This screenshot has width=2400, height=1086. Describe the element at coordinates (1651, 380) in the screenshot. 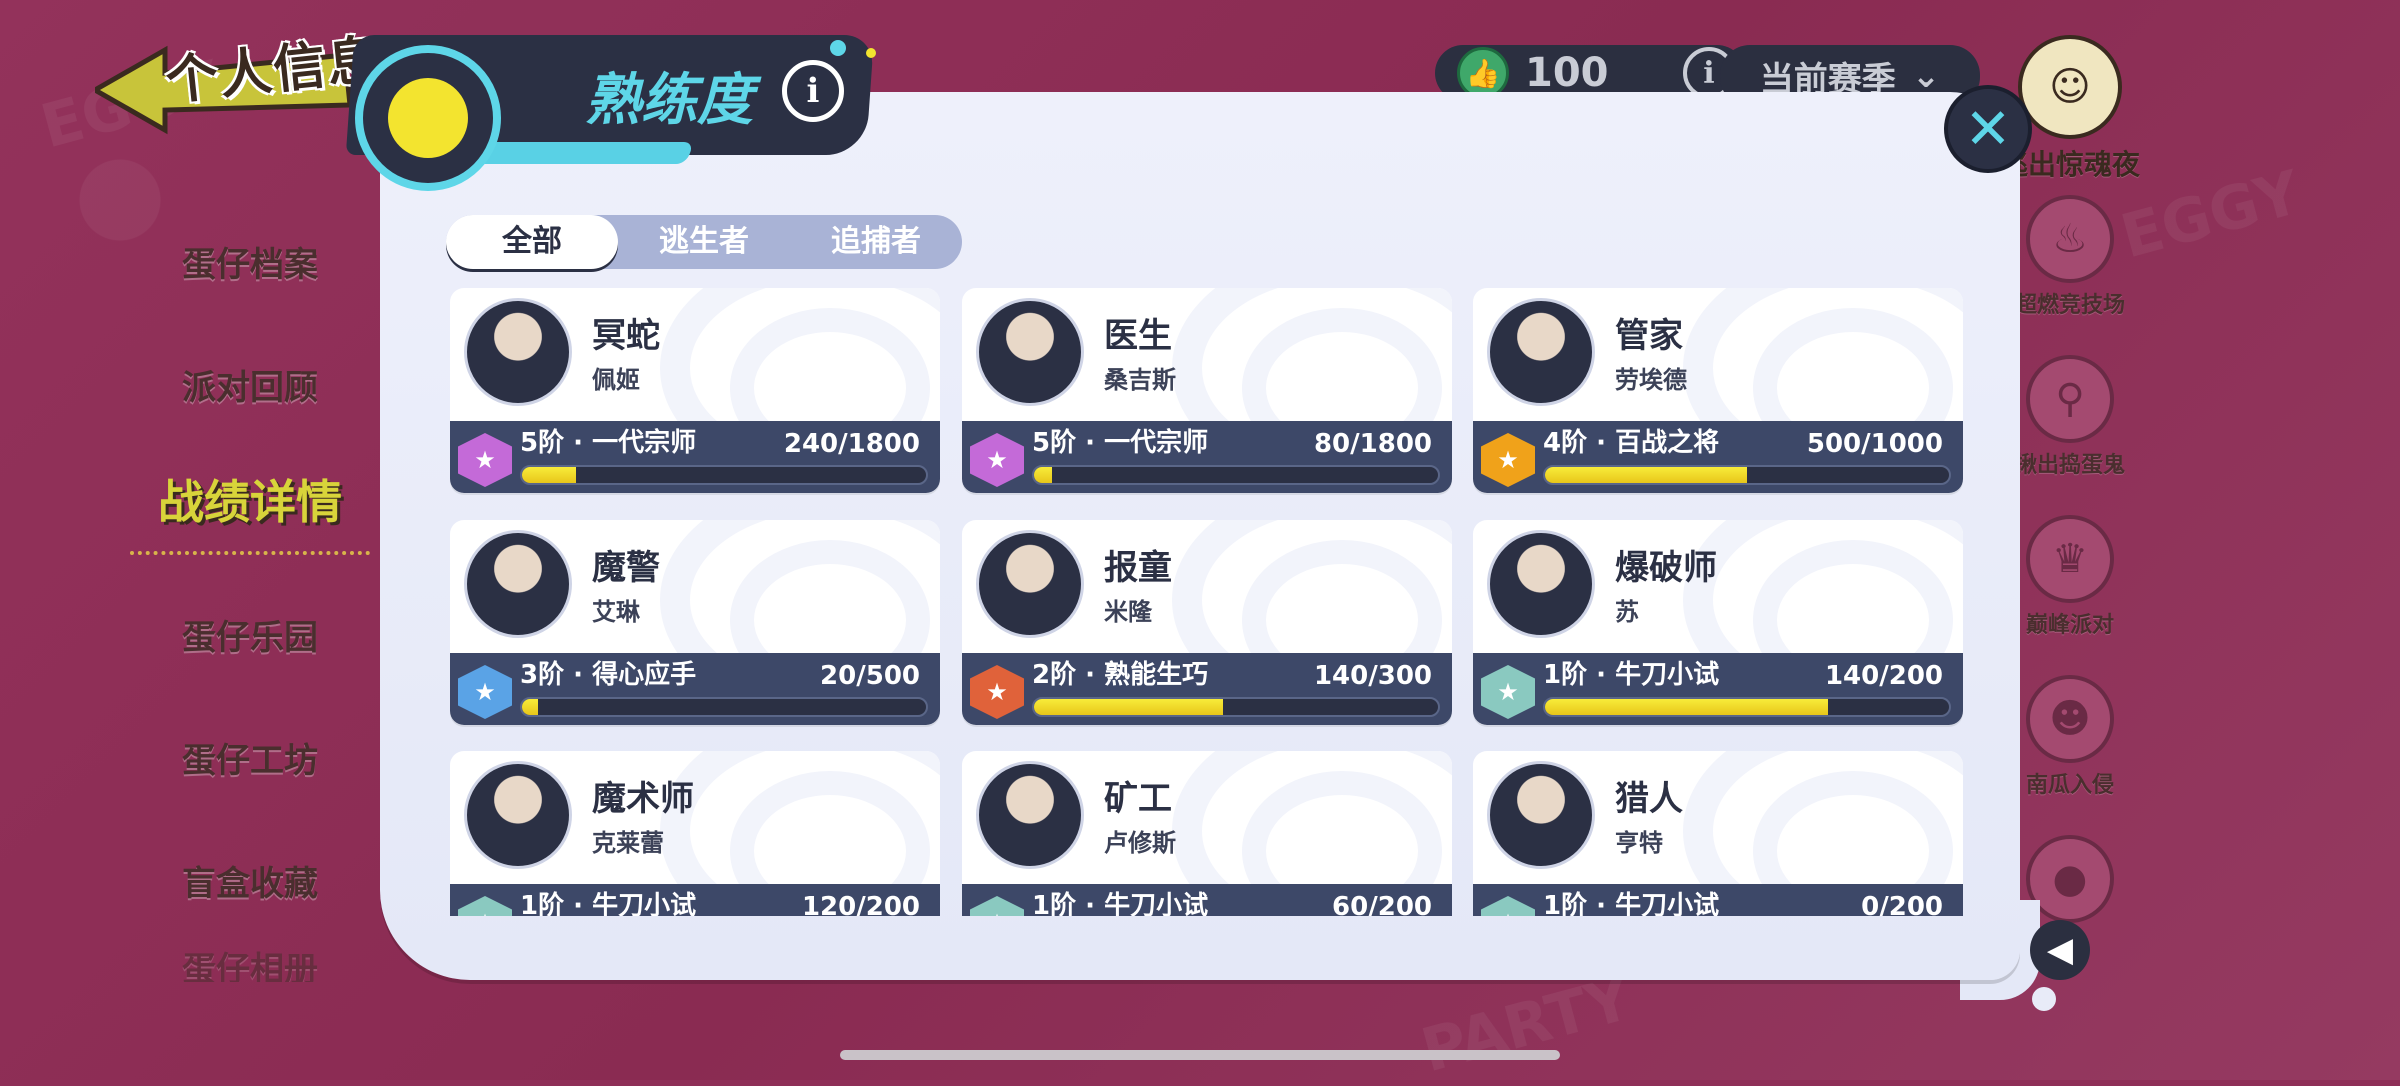

I see `character-subname: 劳埃德` at that location.